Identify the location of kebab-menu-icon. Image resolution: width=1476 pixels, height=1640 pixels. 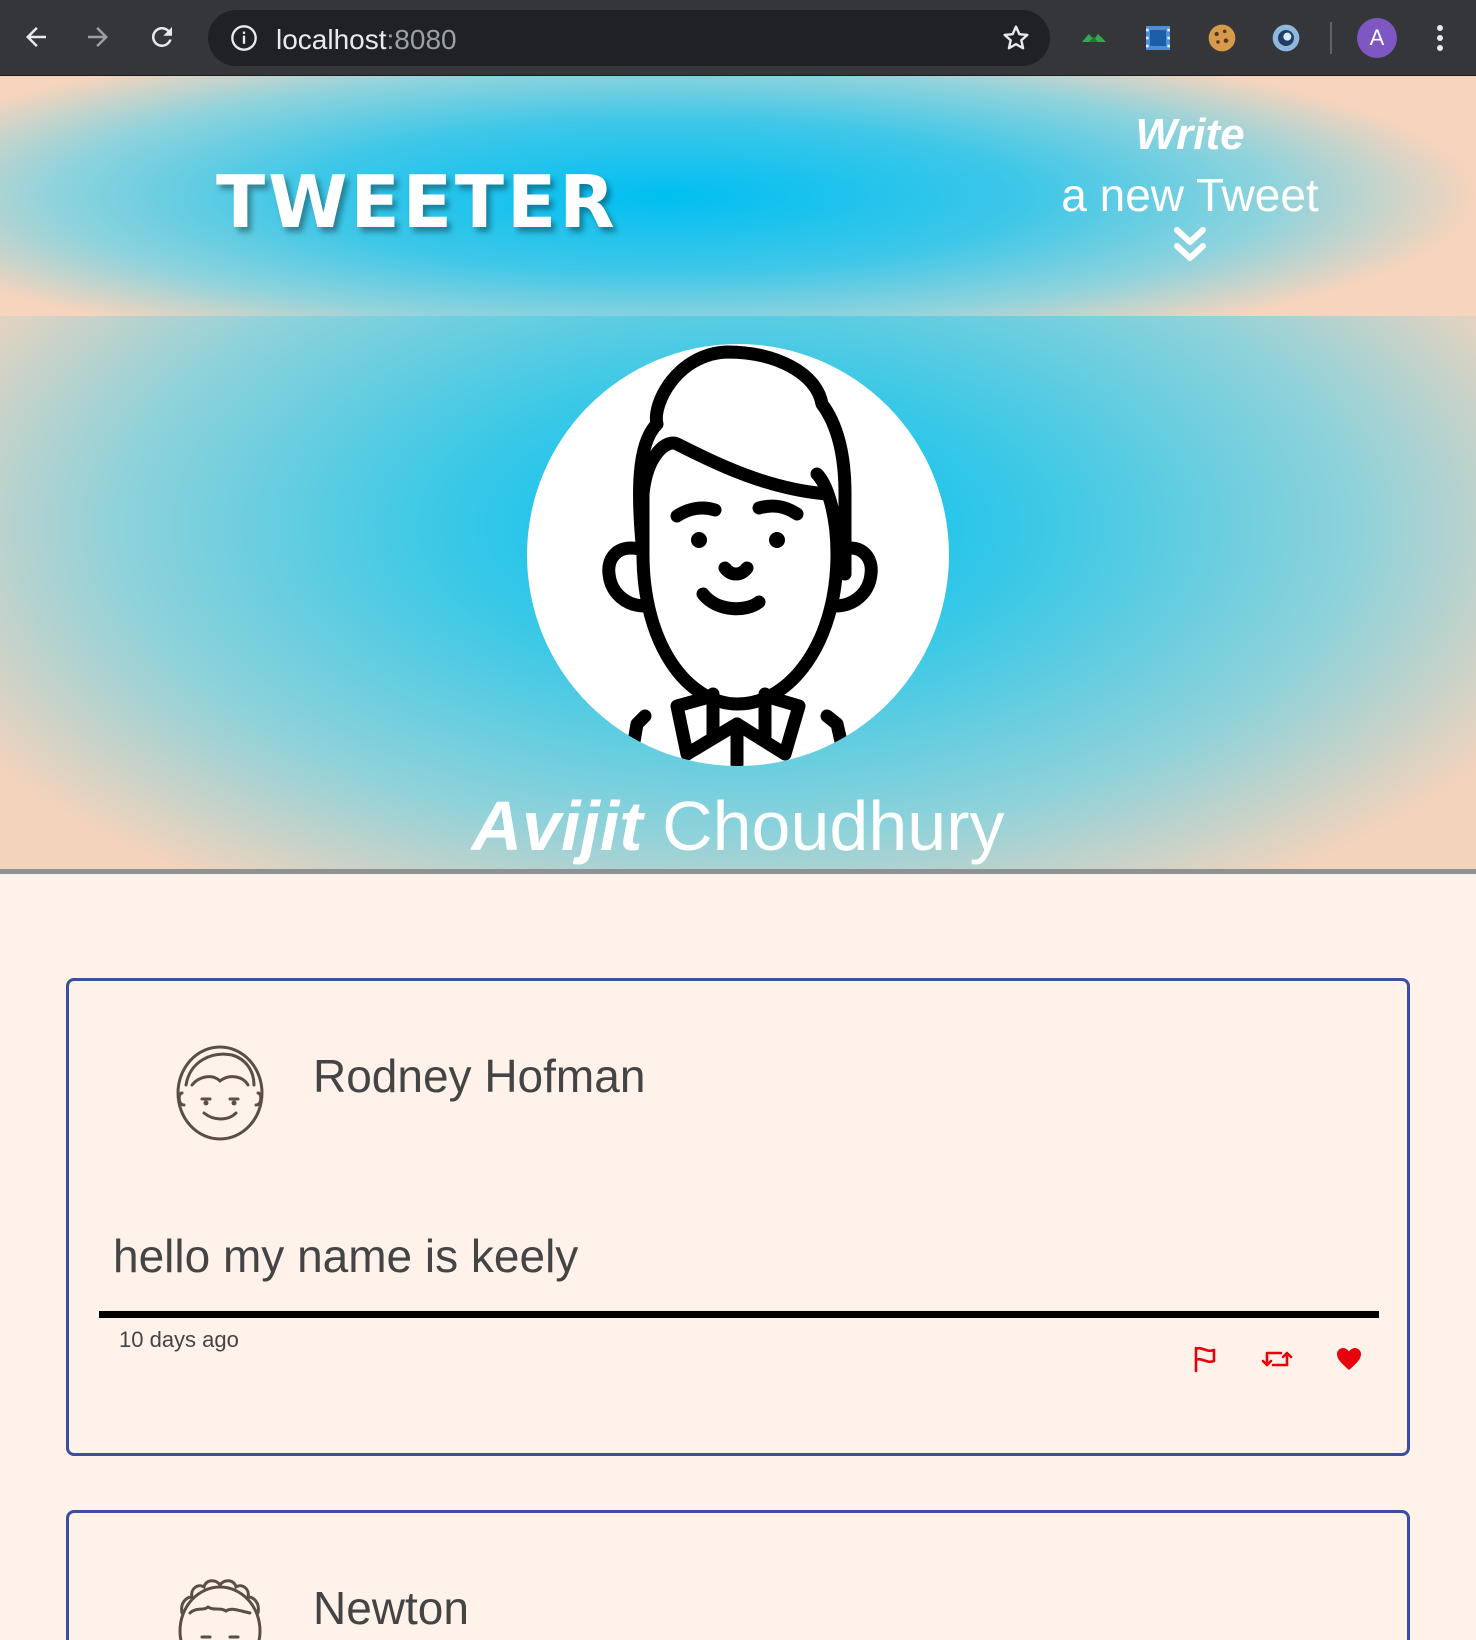
(1440, 38).